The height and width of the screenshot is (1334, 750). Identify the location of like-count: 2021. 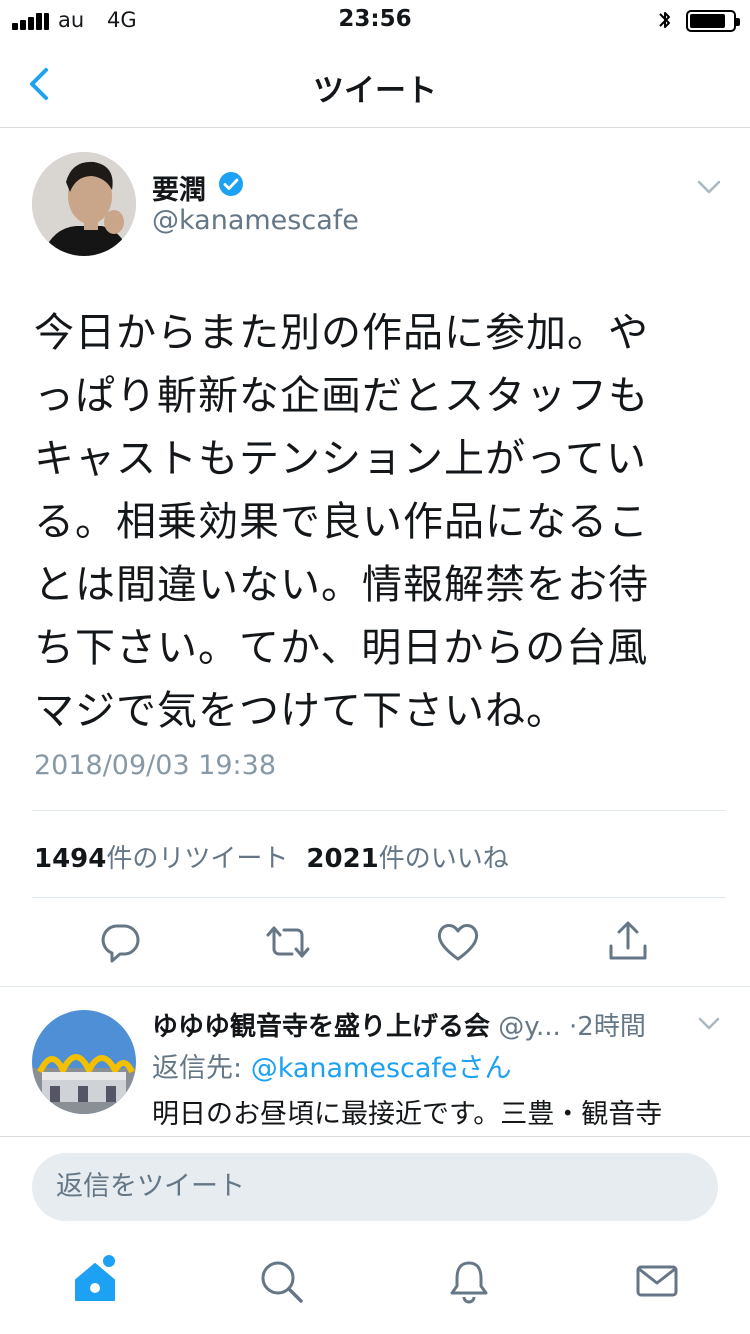
(342, 859).